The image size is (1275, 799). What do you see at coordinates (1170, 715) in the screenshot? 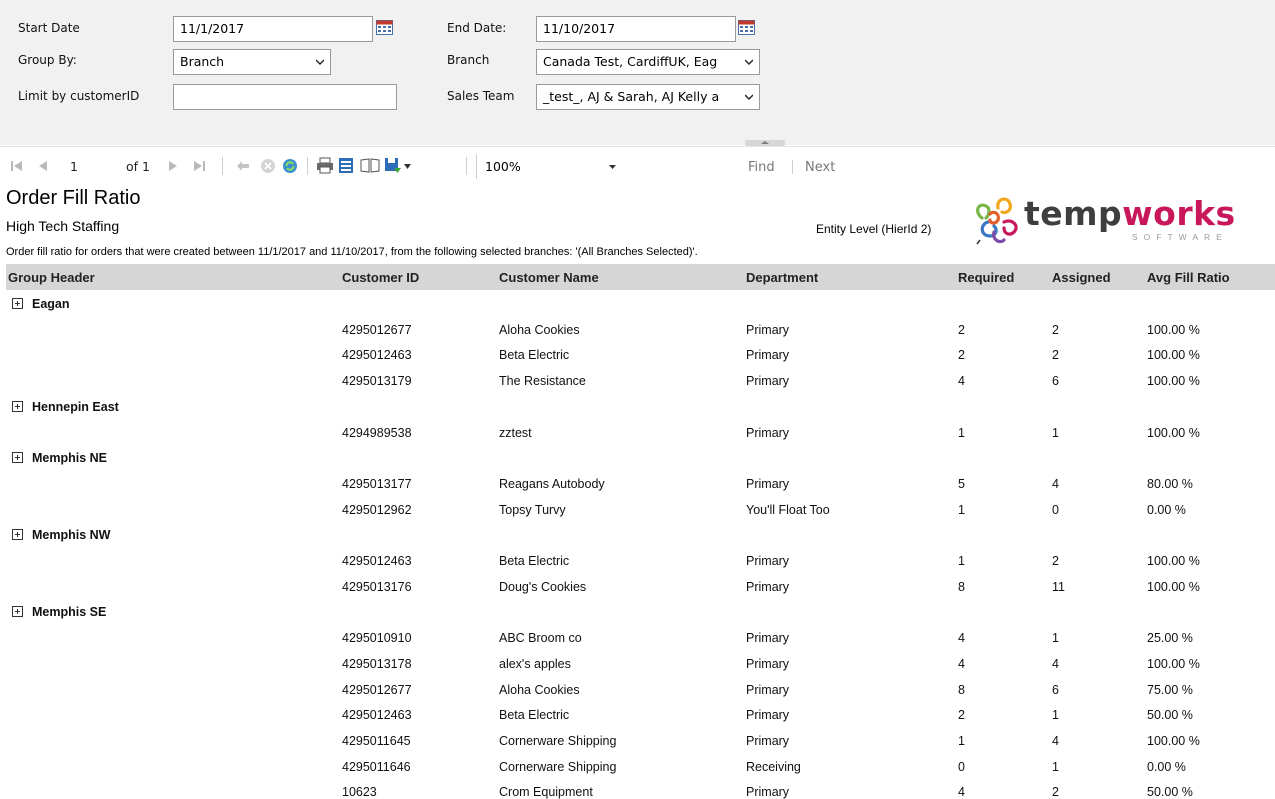
I see `cell-avg-fill-ratio: 50.00 %` at bounding box center [1170, 715].